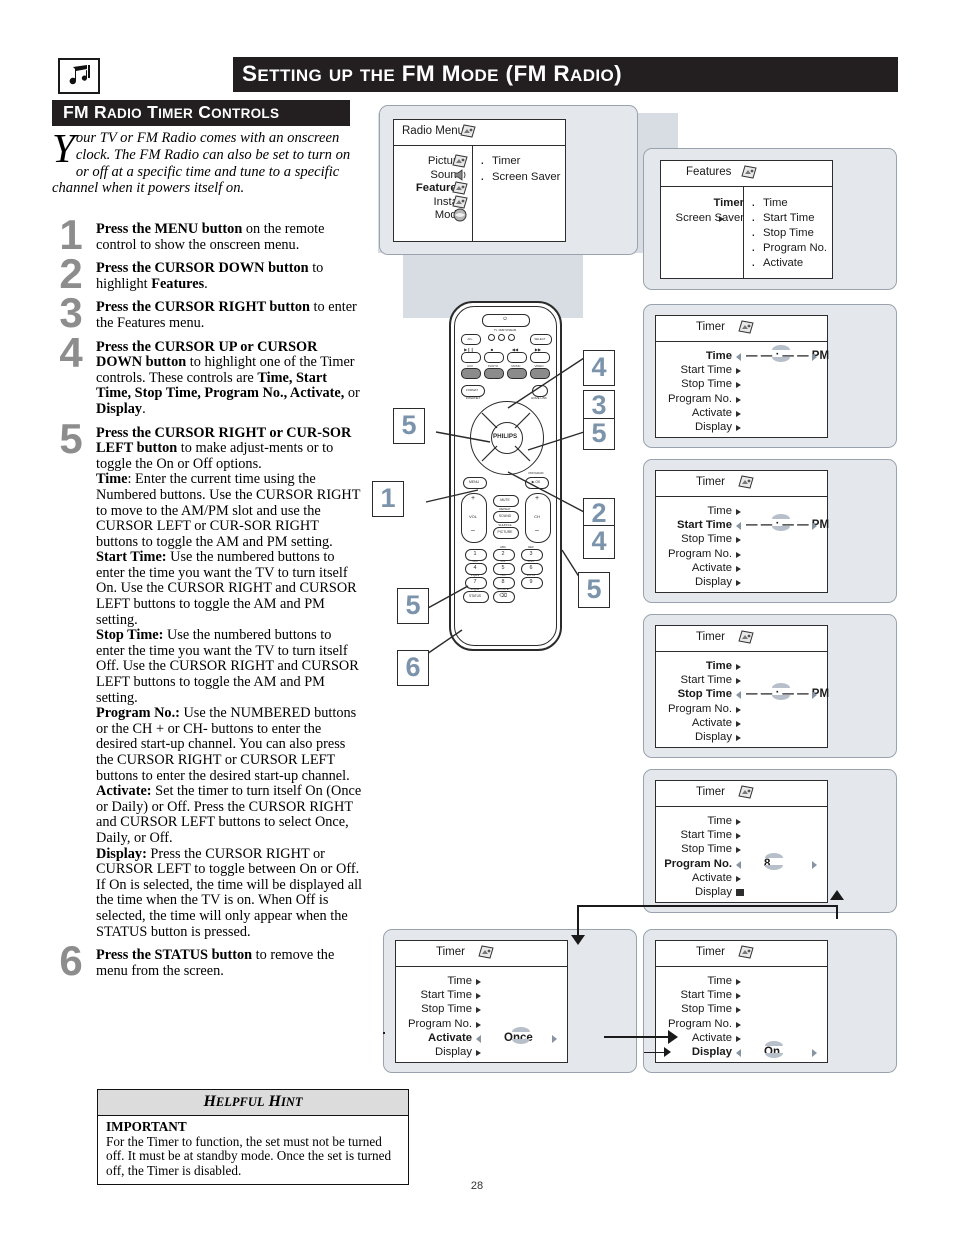  What do you see at coordinates (71, 961) in the screenshot?
I see `step-number: 6` at bounding box center [71, 961].